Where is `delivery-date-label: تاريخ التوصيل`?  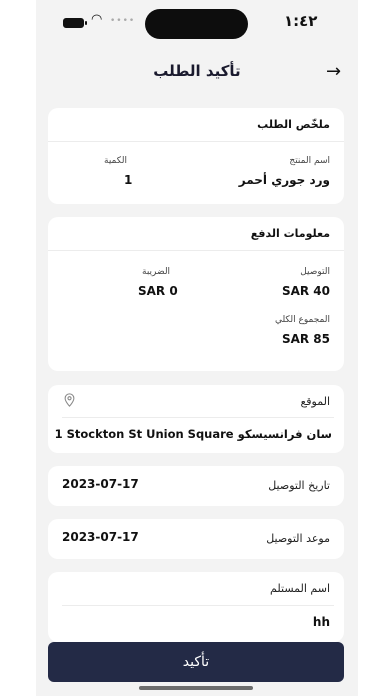 delivery-date-label: تاريخ التوصيل is located at coordinates (299, 485).